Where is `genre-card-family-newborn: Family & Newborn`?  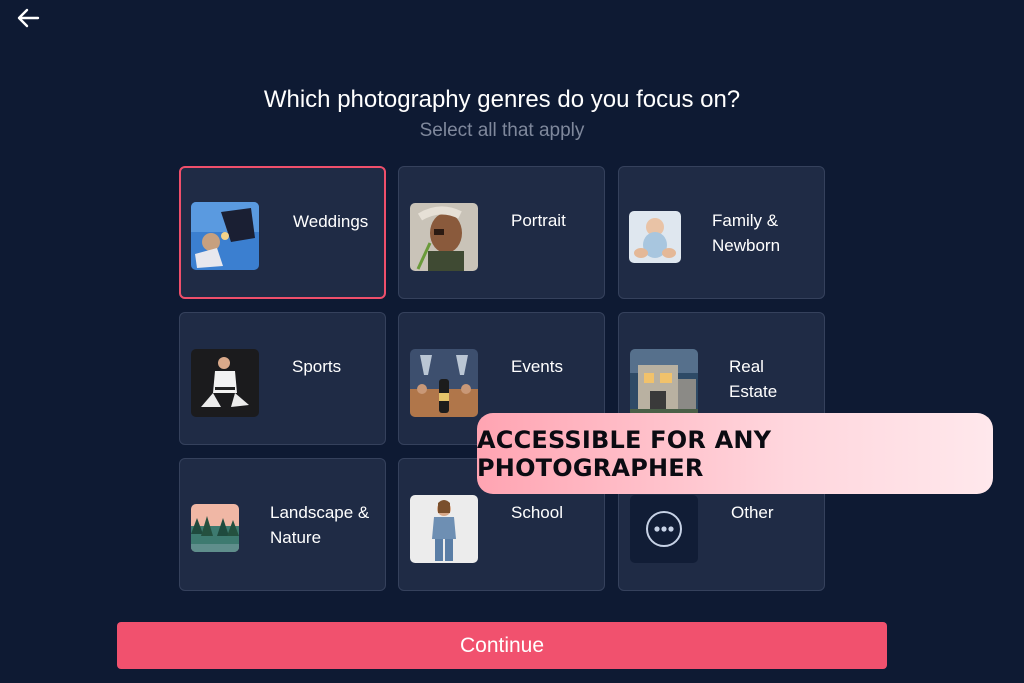
genre-card-family-newborn: Family & Newborn is located at coordinates (721, 232).